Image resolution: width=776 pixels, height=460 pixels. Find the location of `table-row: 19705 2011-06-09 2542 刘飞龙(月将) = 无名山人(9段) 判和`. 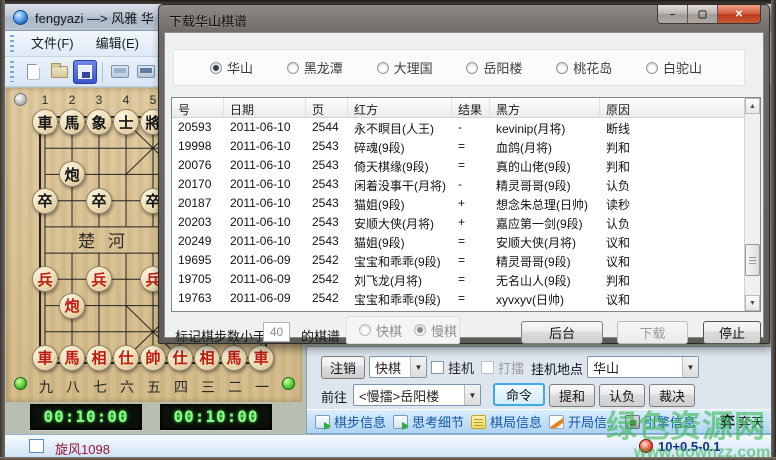

table-row: 19705 2011-06-09 2542 刘飞龙(月将) = 无名山人(9段) 判和 is located at coordinates (458, 279).